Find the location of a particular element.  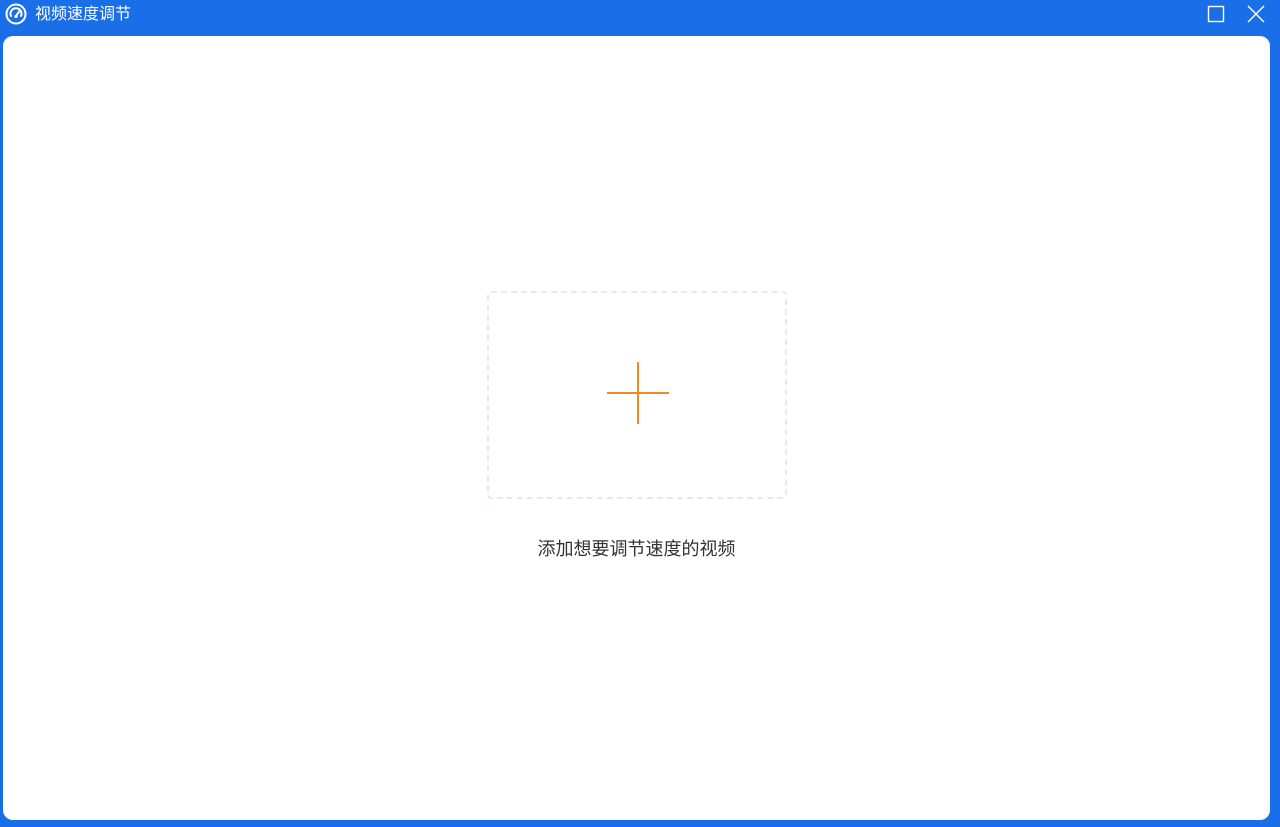

speedometer-icon is located at coordinates (16, 14).